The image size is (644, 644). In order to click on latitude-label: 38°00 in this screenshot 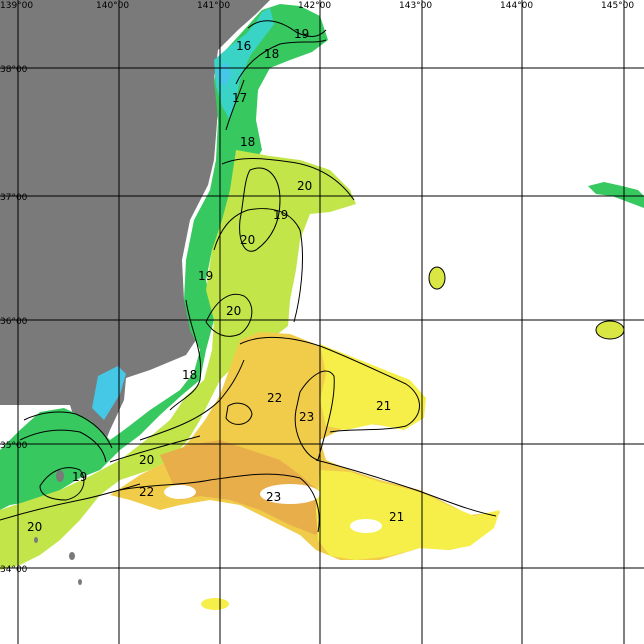, I will do `click(14, 70)`.